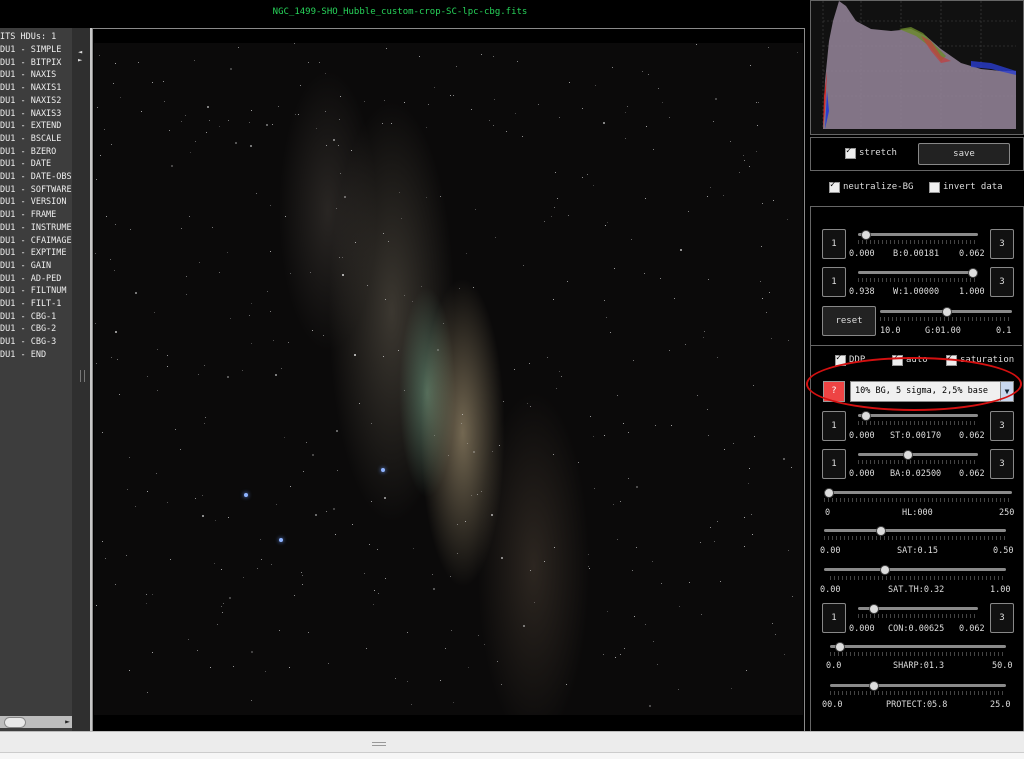 The width and height of the screenshot is (1024, 759). Describe the element at coordinates (36, 241) in the screenshot. I see `hdu-list-item: DU1 - CFAIMAGE` at that location.